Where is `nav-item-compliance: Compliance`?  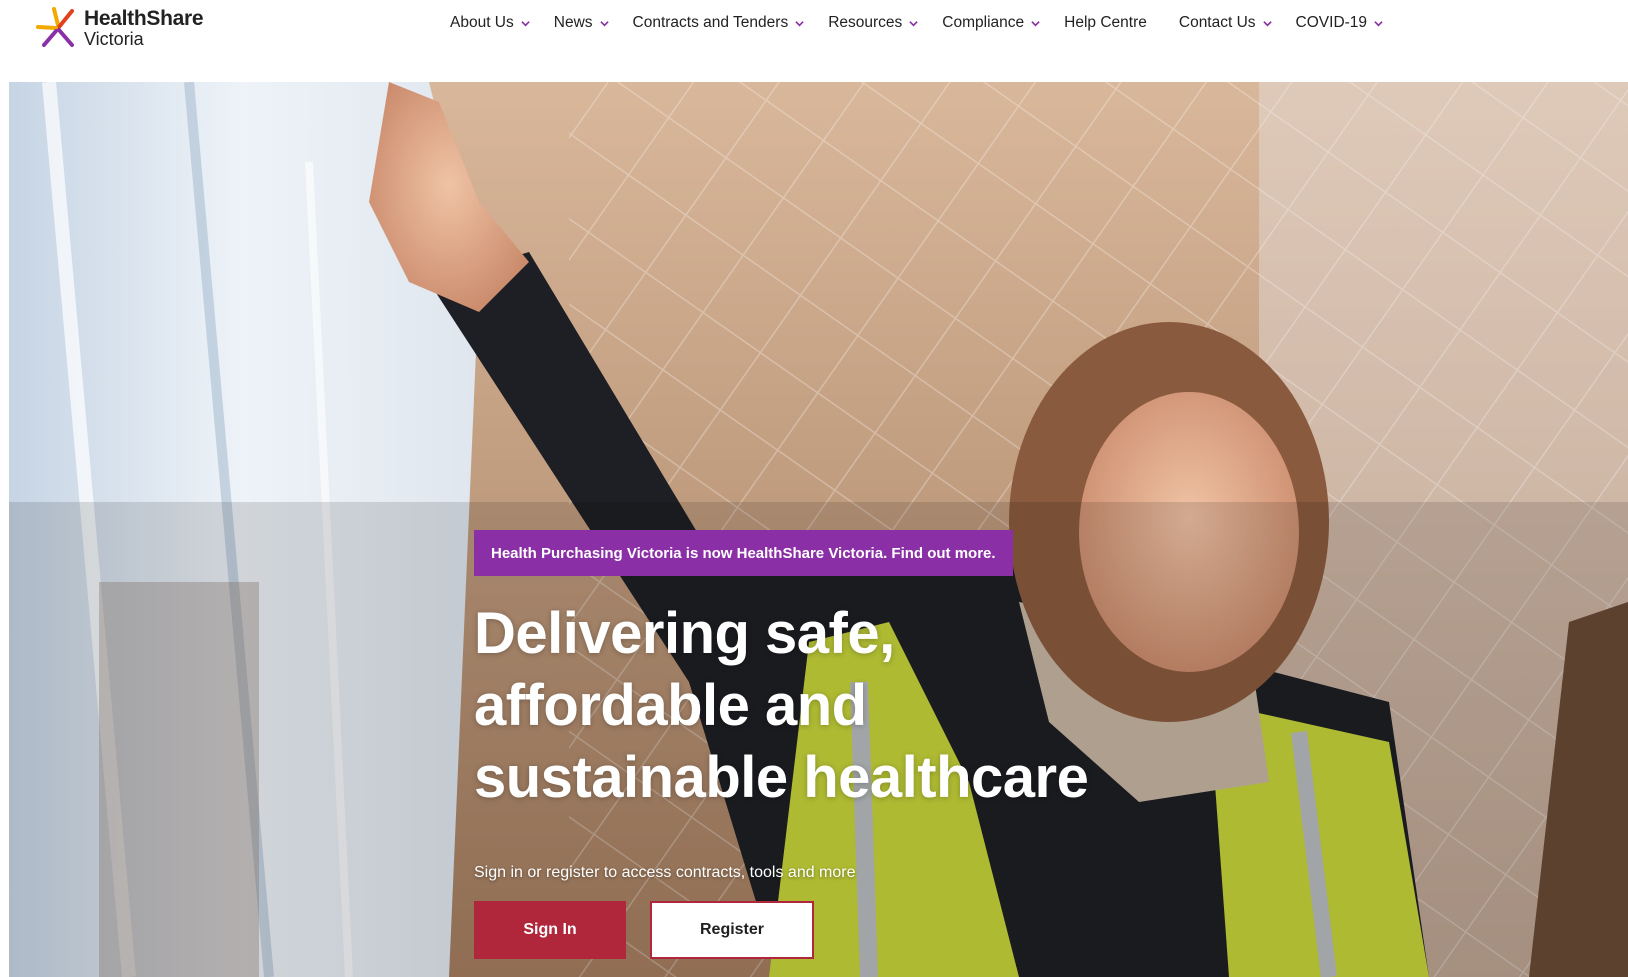
nav-item-compliance: Compliance is located at coordinates (991, 23).